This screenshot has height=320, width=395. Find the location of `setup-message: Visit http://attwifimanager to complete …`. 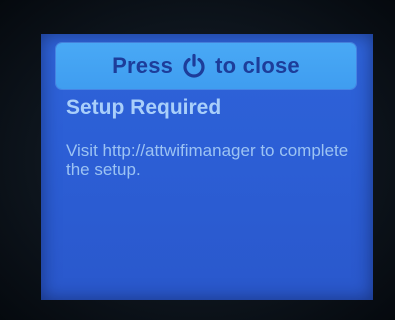

setup-message: Visit http://attwifimanager to complete … is located at coordinates (207, 160).